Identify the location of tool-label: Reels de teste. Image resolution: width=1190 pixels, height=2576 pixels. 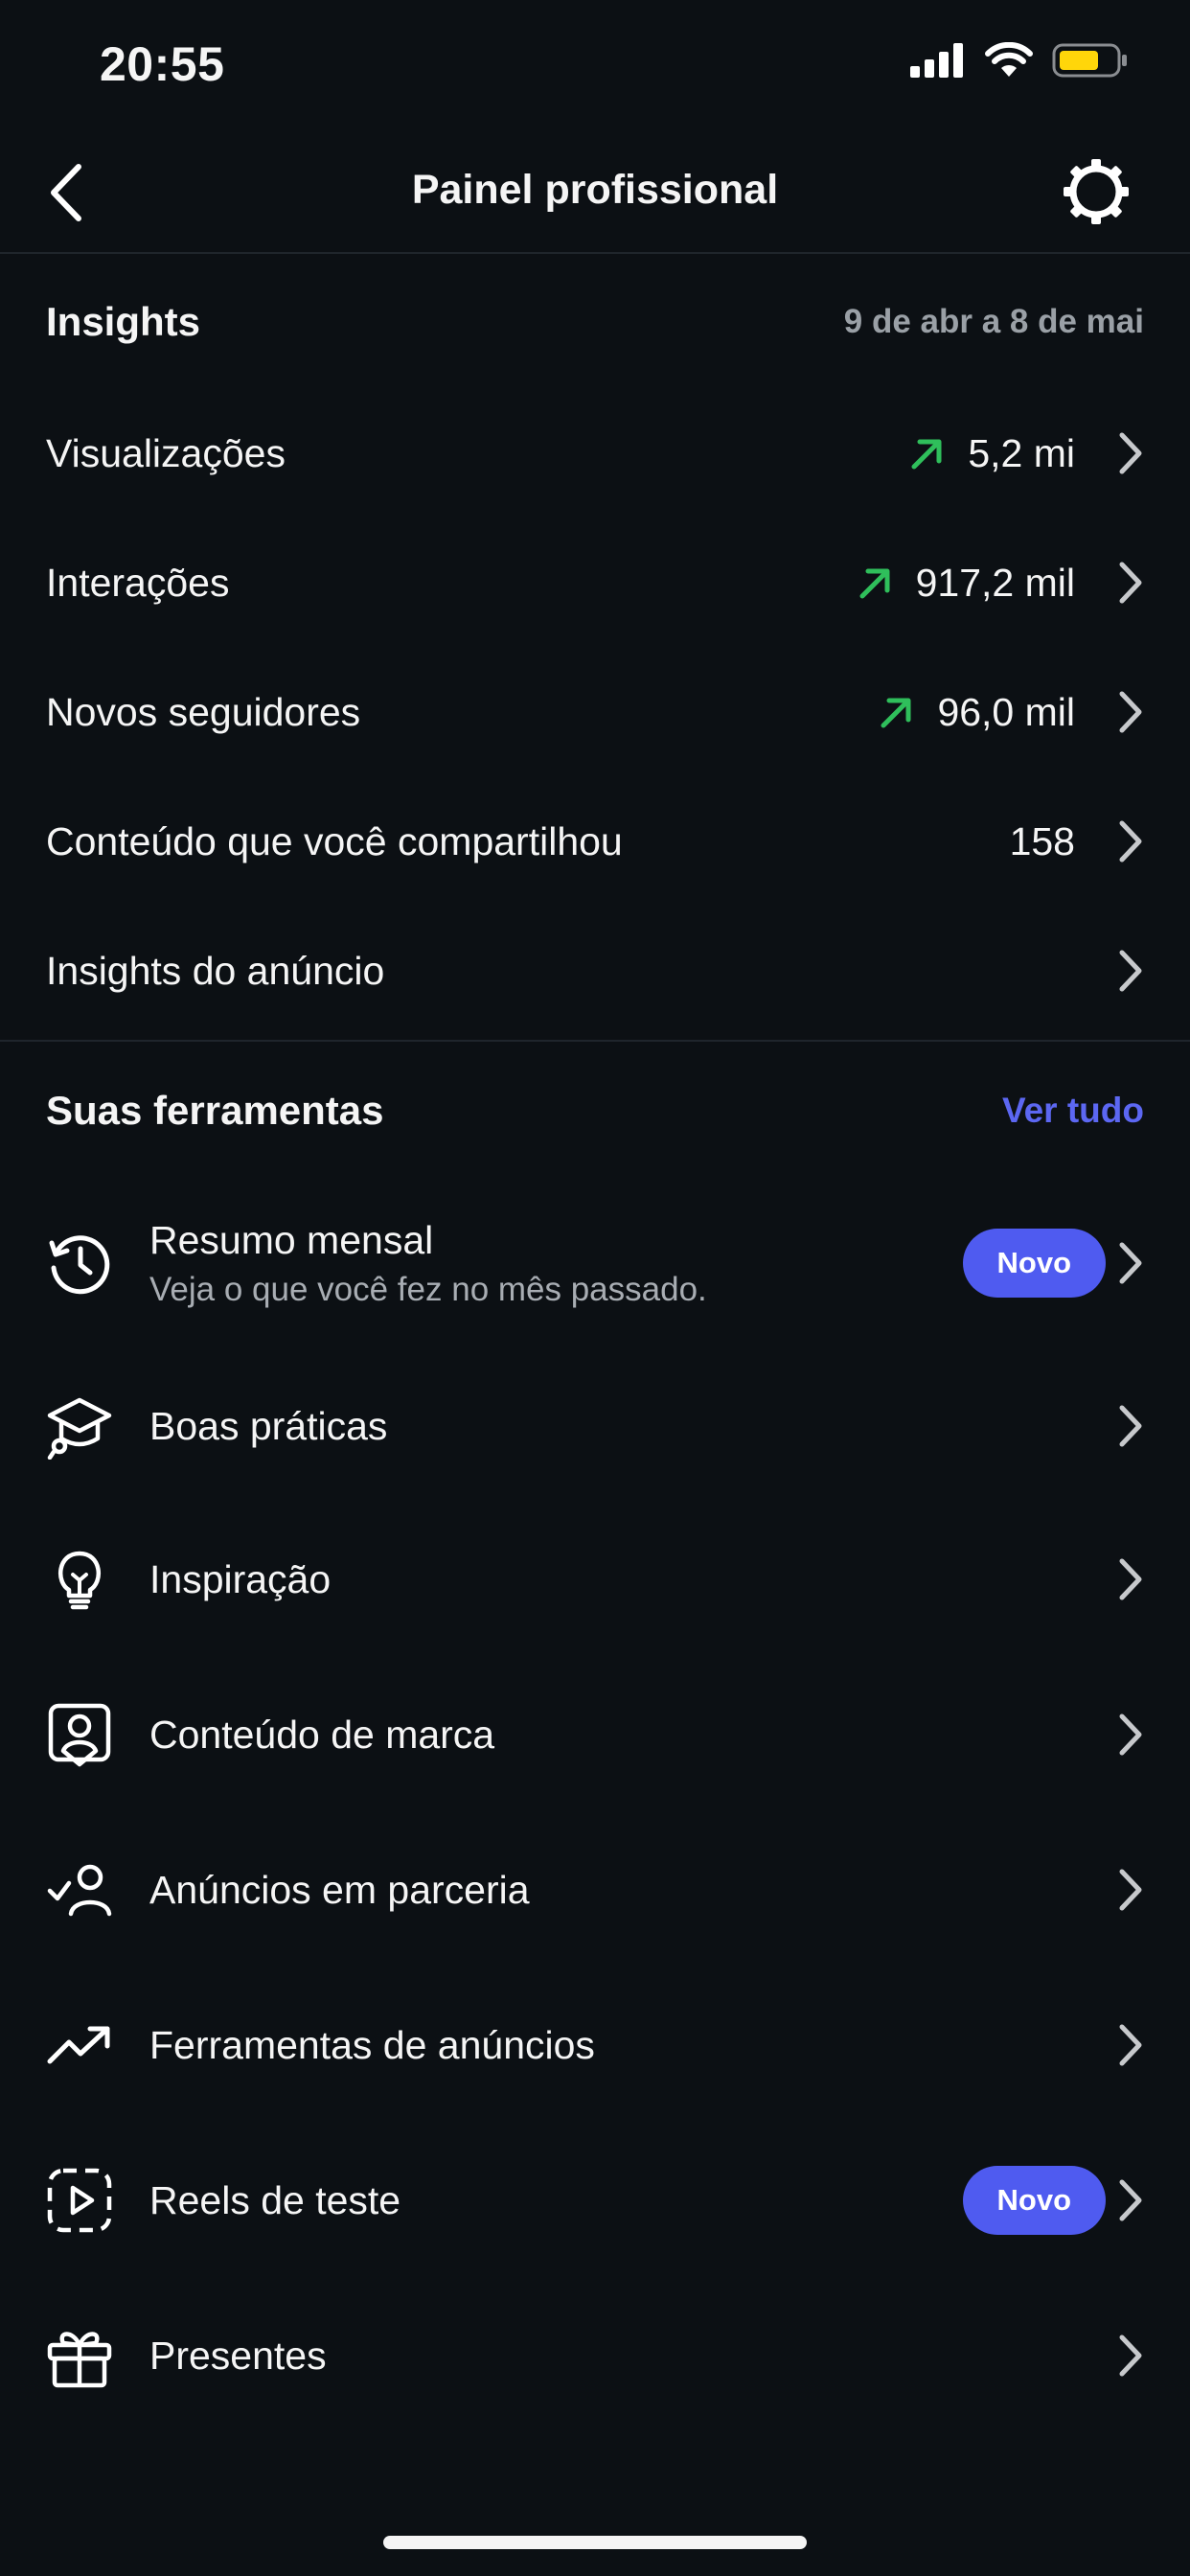
(275, 2199).